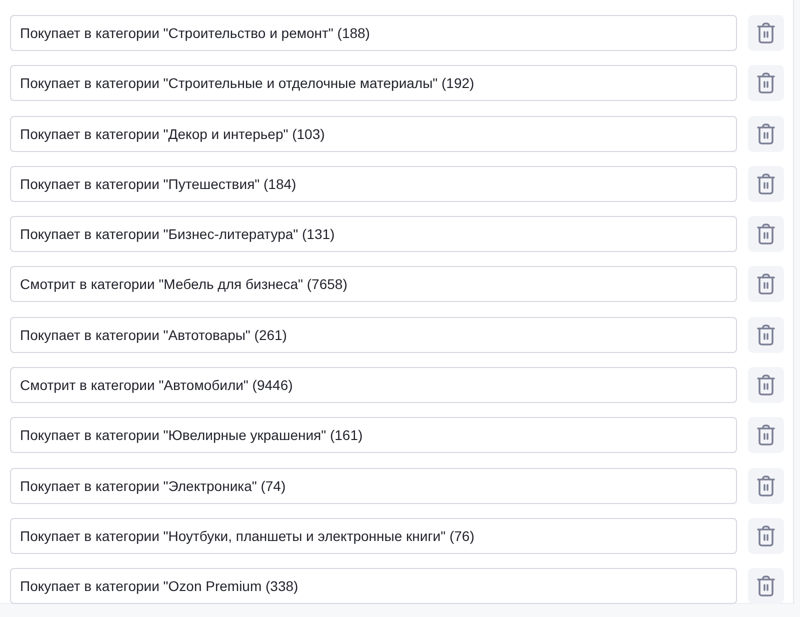 This screenshot has width=800, height=617. What do you see at coordinates (373, 284) in the screenshot?
I see `condition-field: Смотрит в категории "Мебель для бизнеса" (7658)` at bounding box center [373, 284].